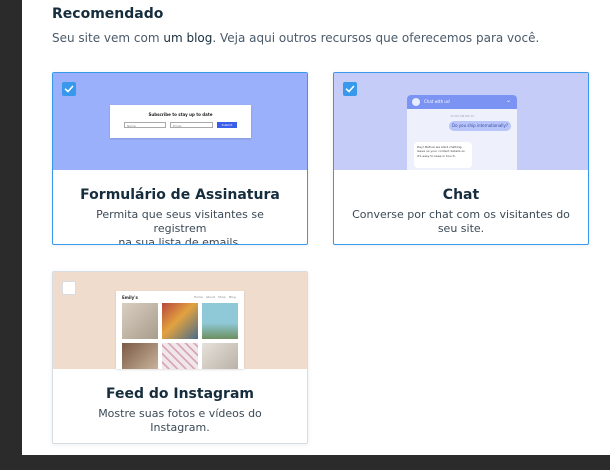 The height and width of the screenshot is (470, 610). I want to click on card-title: Formulário de Assinatura, so click(180, 195).